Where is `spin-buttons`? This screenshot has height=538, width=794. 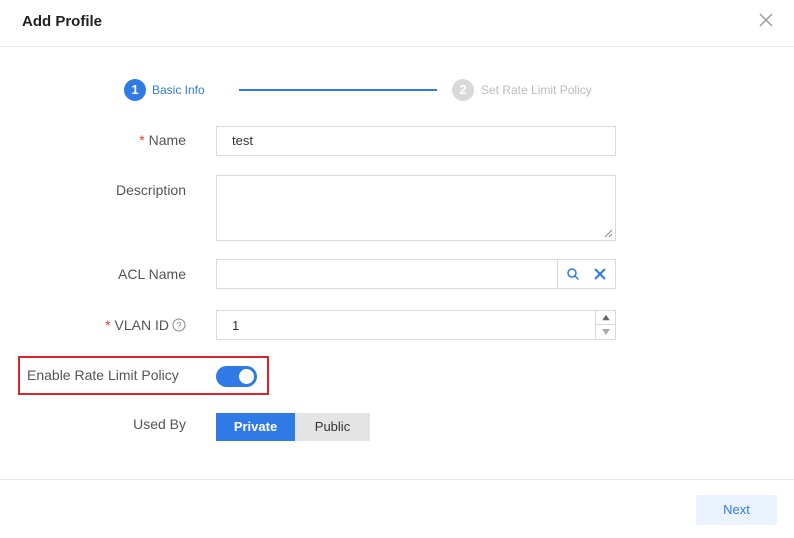 spin-buttons is located at coordinates (605, 325).